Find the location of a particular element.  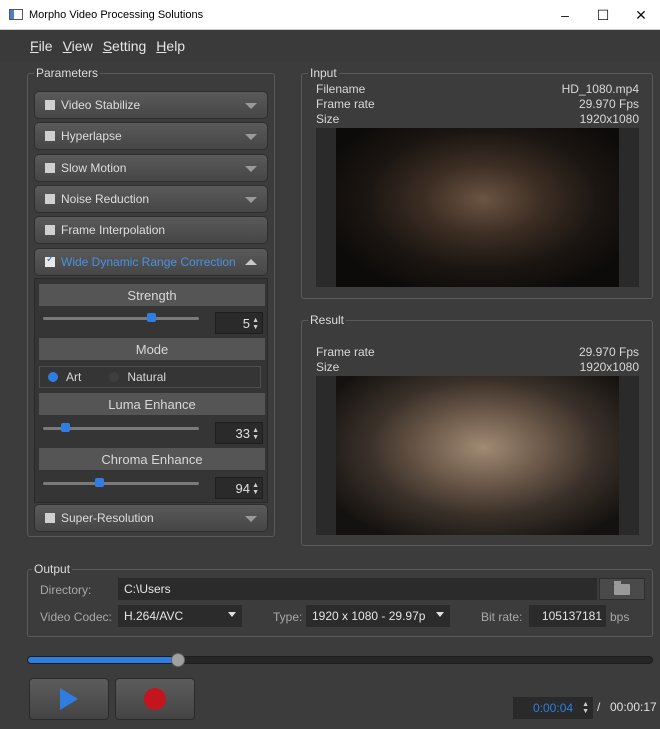

param-label: Slow Motion is located at coordinates (94, 168).